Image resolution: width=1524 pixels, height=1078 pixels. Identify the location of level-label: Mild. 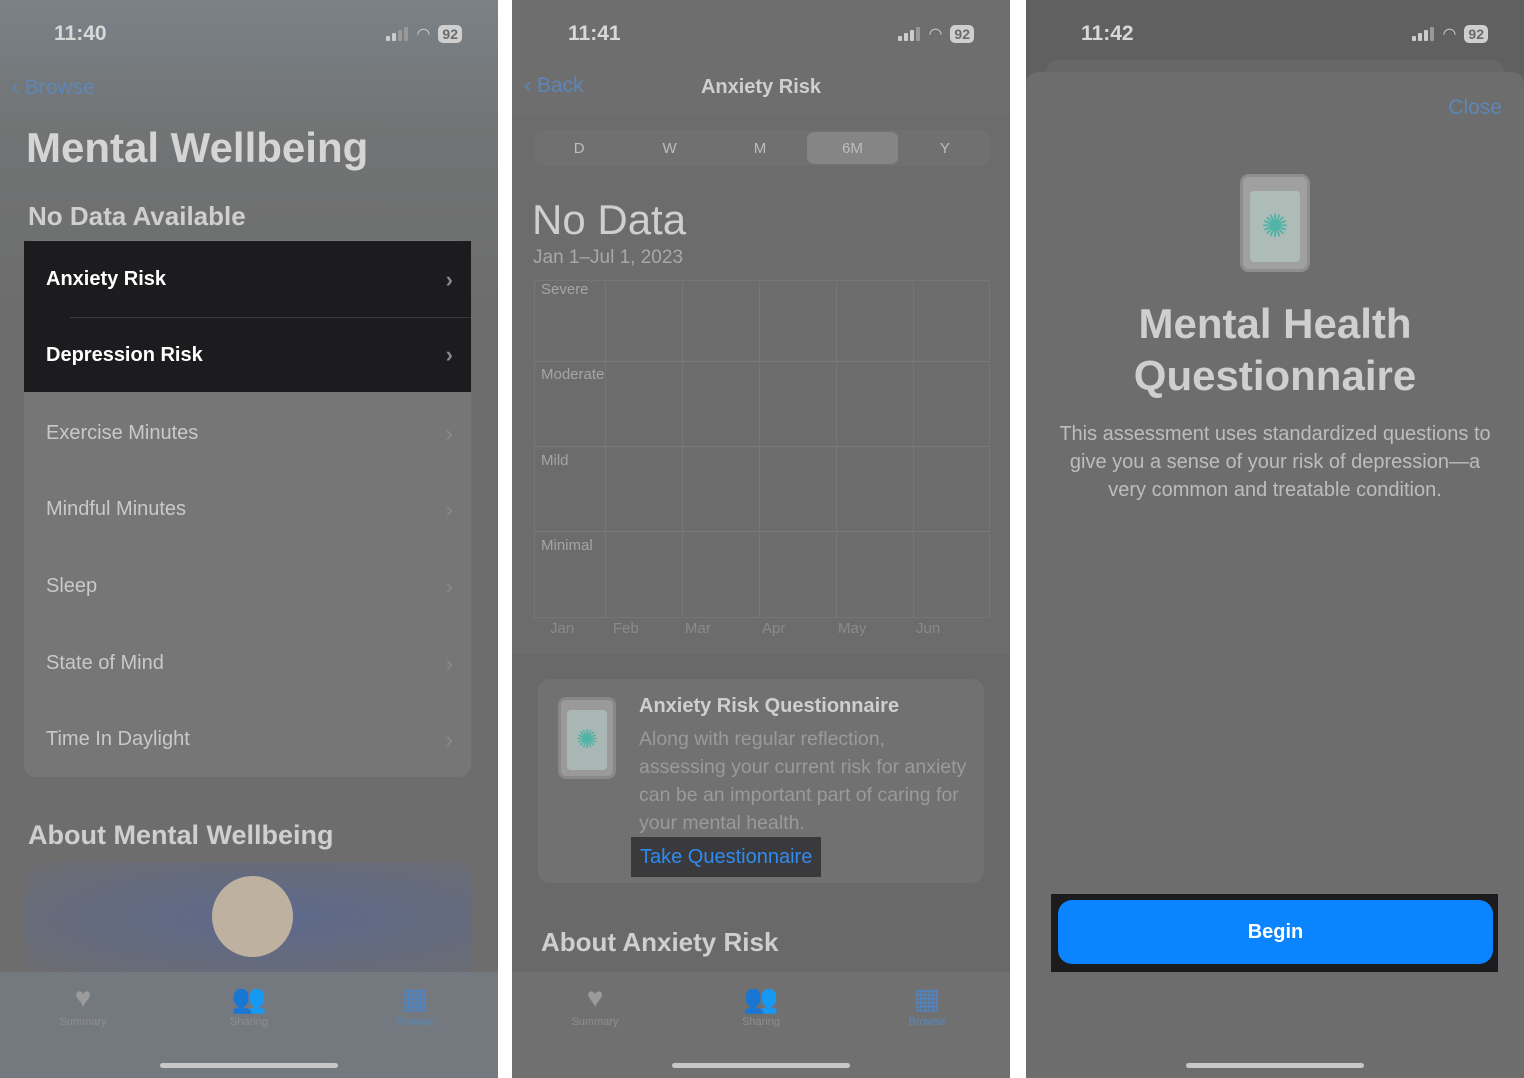
(555, 460).